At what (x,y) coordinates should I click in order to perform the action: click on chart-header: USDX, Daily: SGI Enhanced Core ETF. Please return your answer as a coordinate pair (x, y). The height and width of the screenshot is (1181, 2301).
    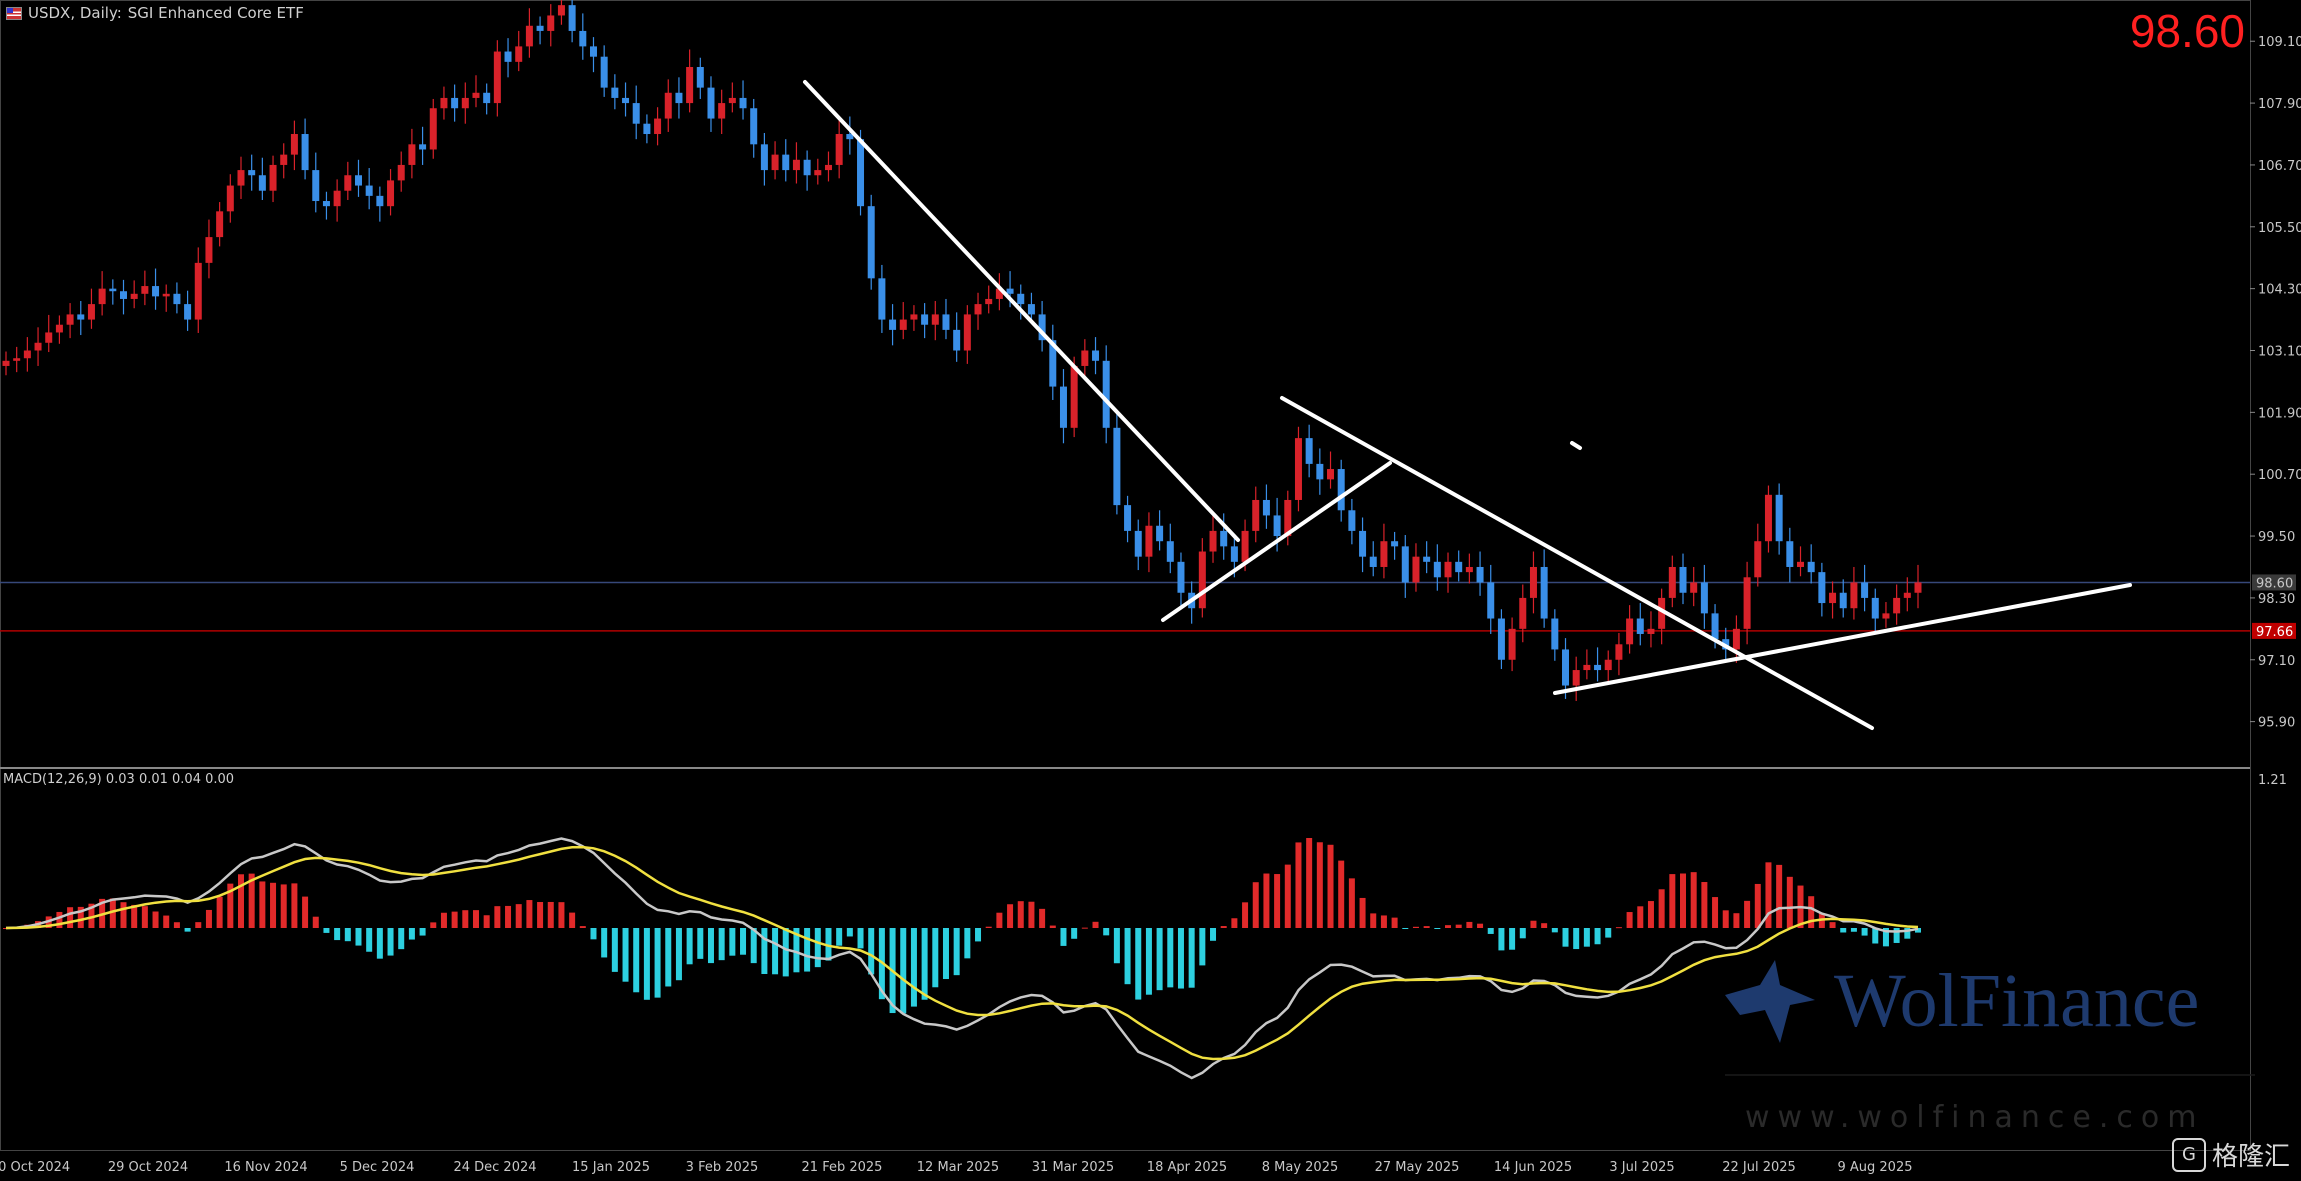
    Looking at the image, I should click on (155, 13).